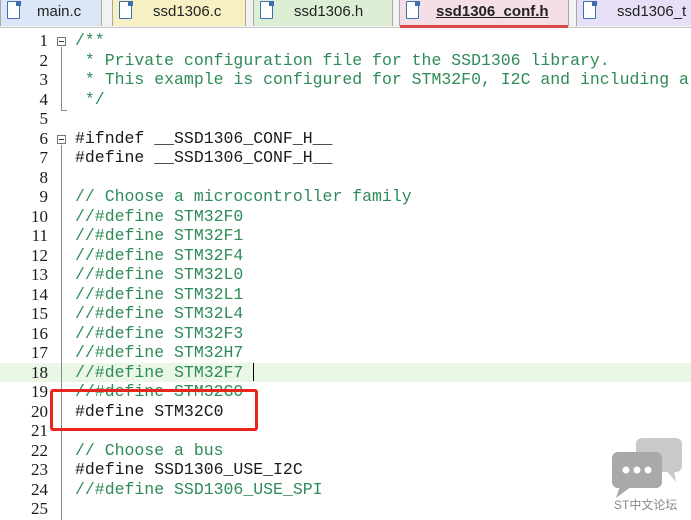 The image size is (691, 520). I want to click on line-number: 3, so click(44, 79).